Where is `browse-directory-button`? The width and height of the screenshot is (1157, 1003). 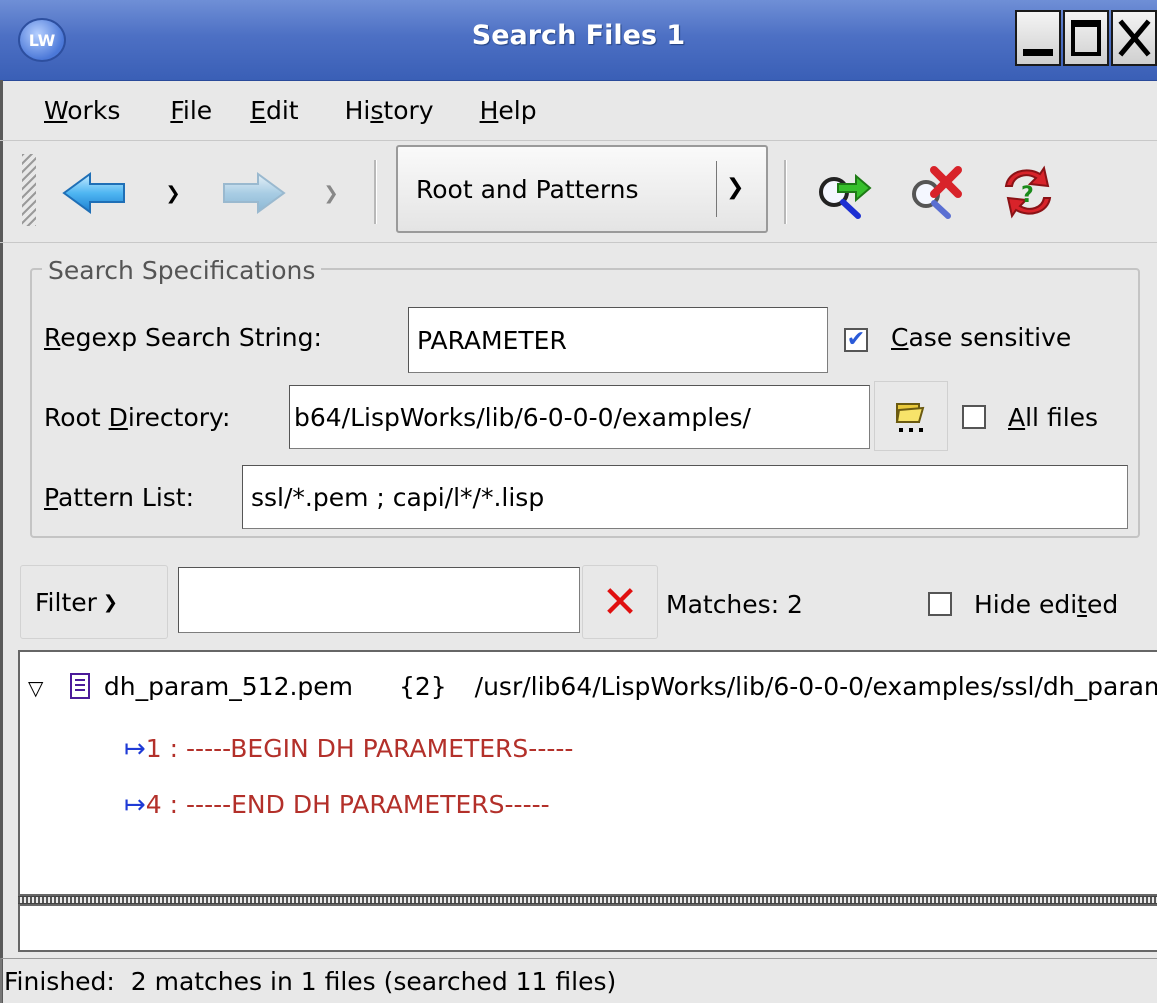
browse-directory-button is located at coordinates (911, 416).